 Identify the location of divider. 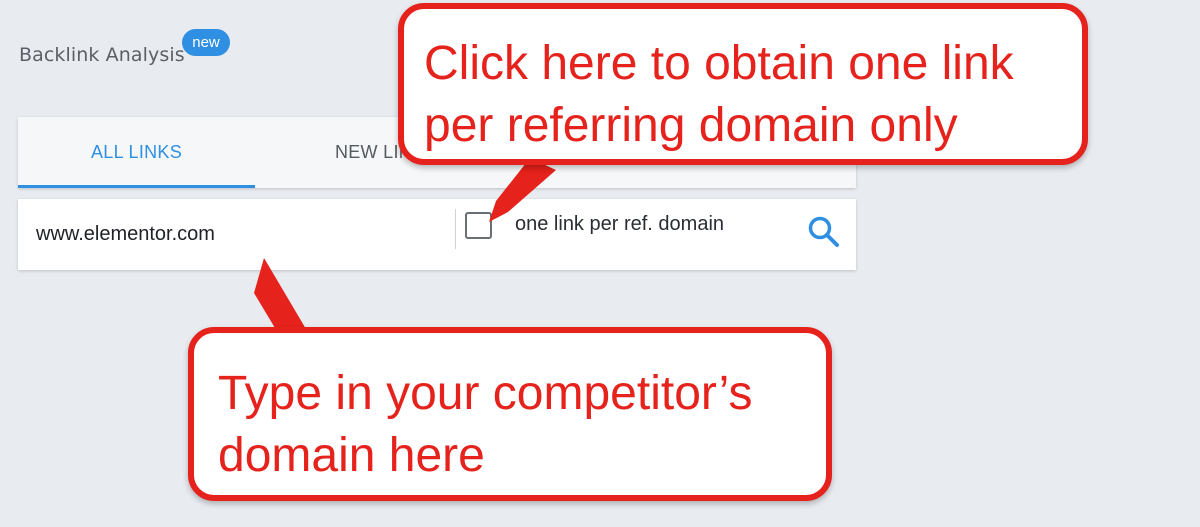
(455, 229).